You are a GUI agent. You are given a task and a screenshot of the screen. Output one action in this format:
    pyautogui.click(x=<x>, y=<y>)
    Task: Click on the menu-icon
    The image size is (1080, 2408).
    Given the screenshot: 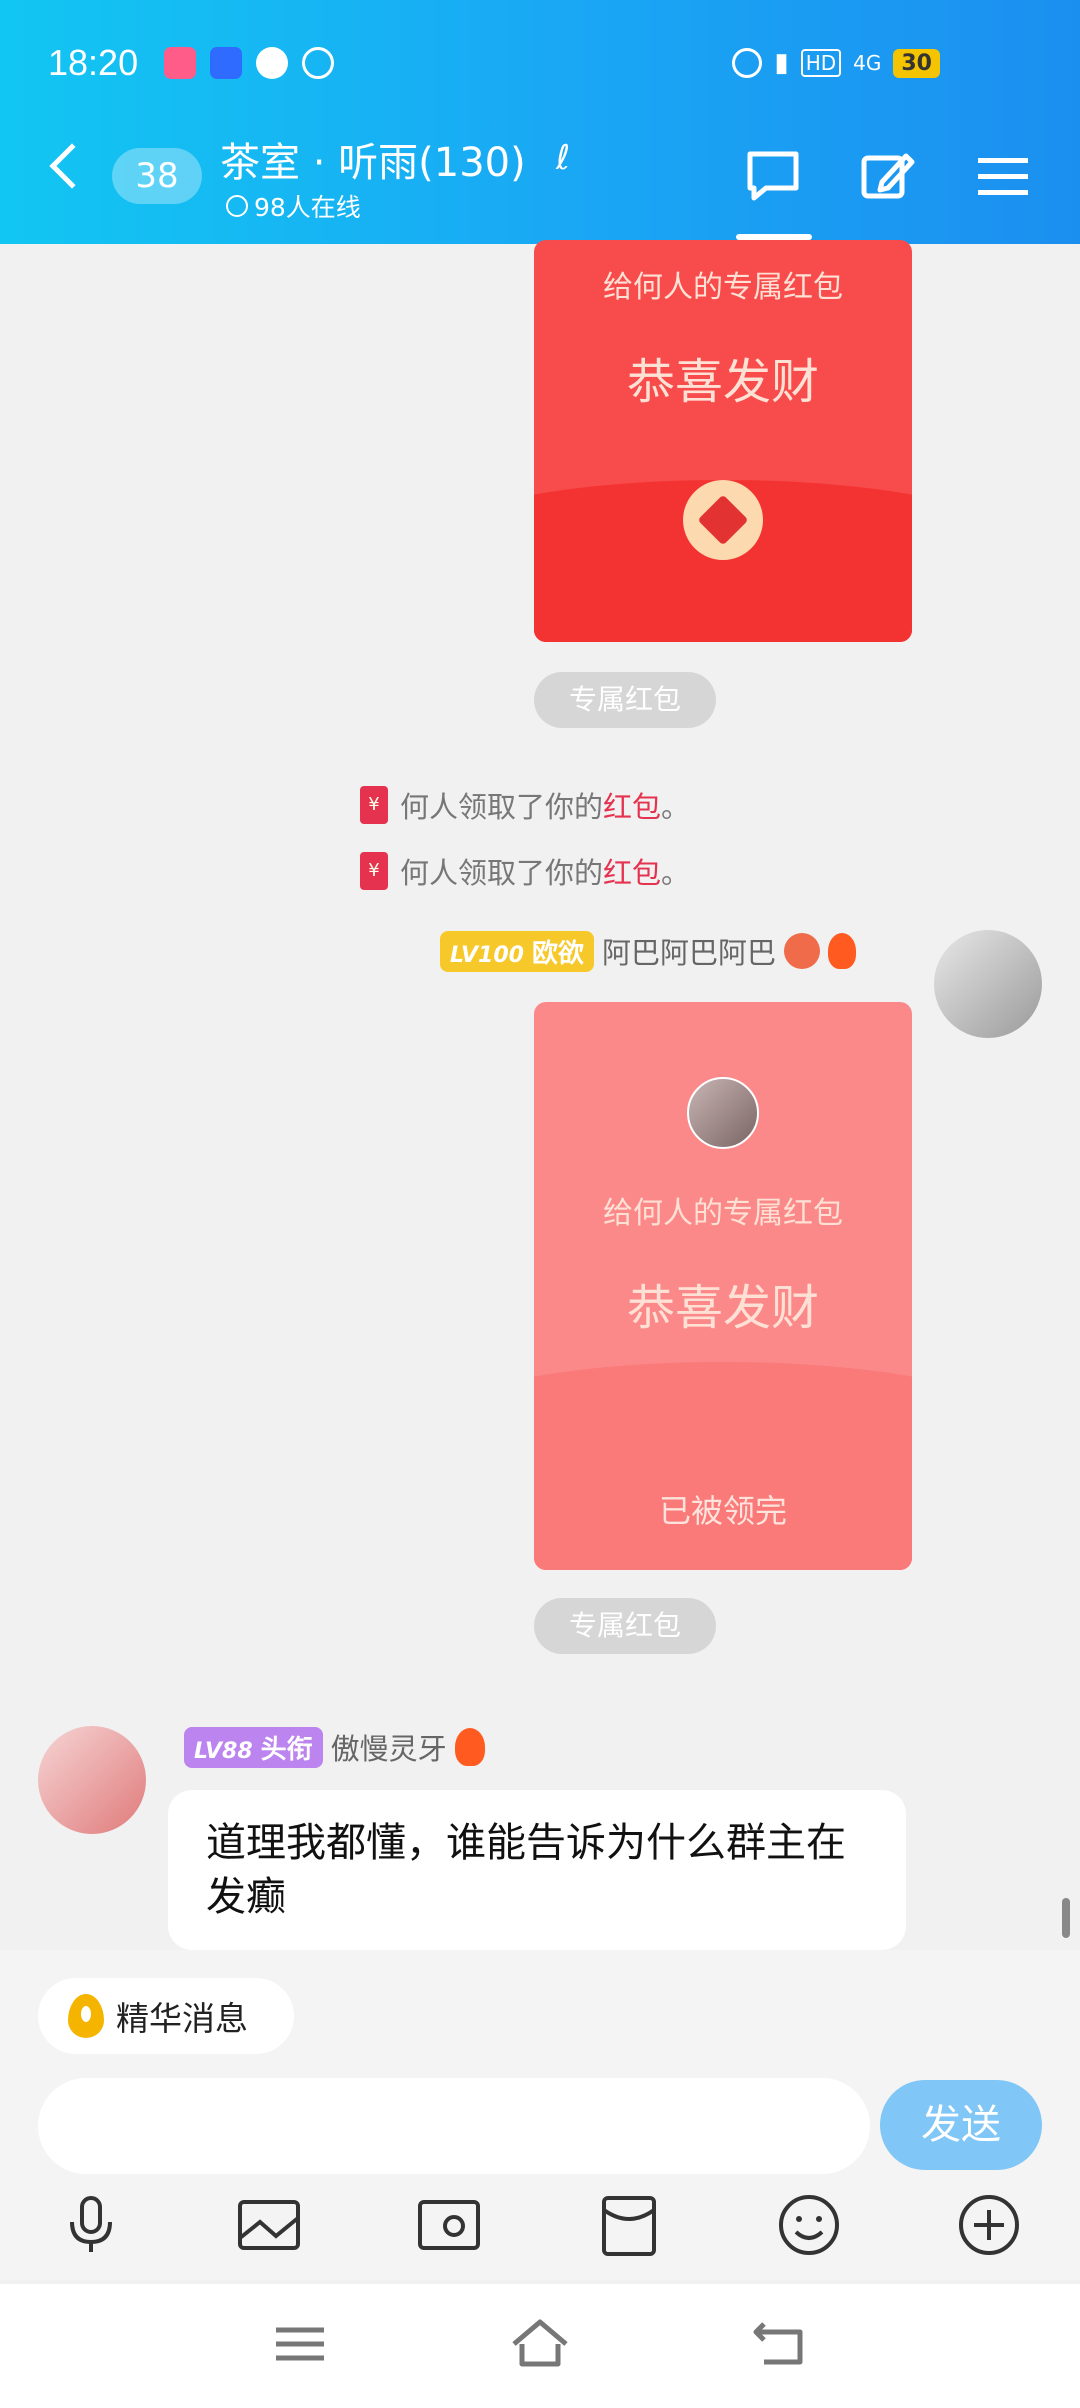 What is the action you would take?
    pyautogui.click(x=1003, y=176)
    